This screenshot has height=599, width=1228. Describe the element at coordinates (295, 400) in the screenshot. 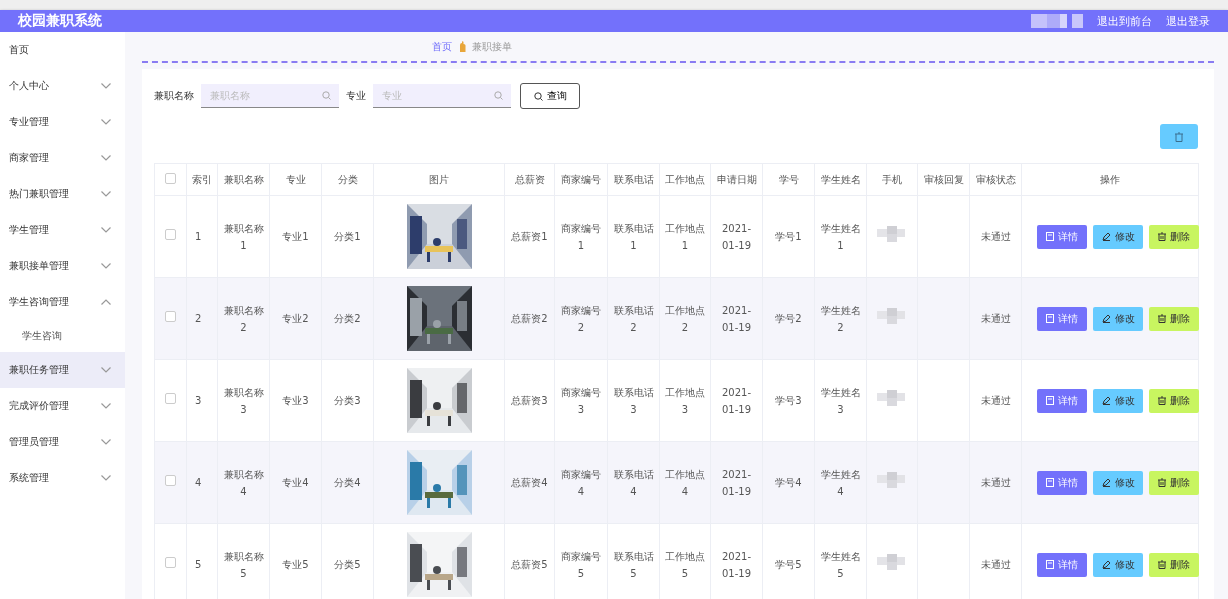

I see `table-cell: 专业3` at that location.